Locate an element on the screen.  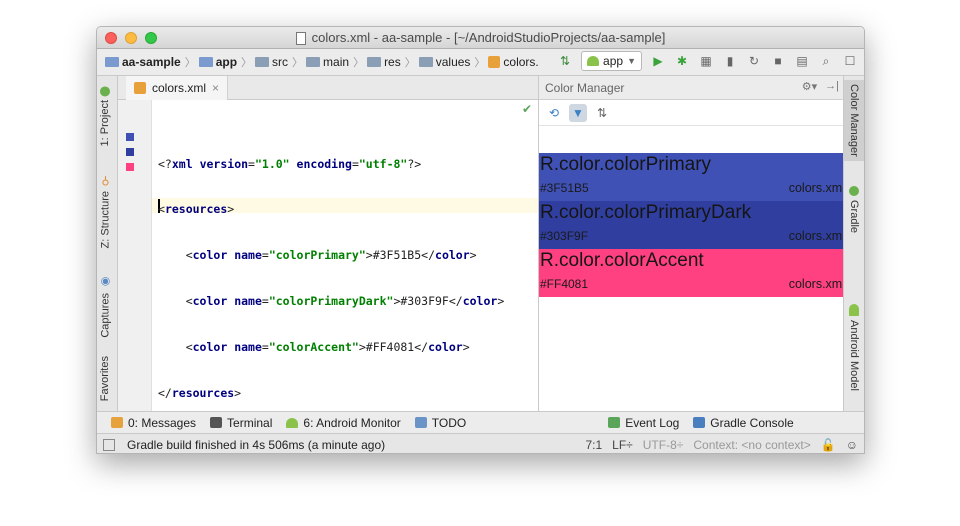
attach-icon: ▦ is located at coordinates (706, 61).